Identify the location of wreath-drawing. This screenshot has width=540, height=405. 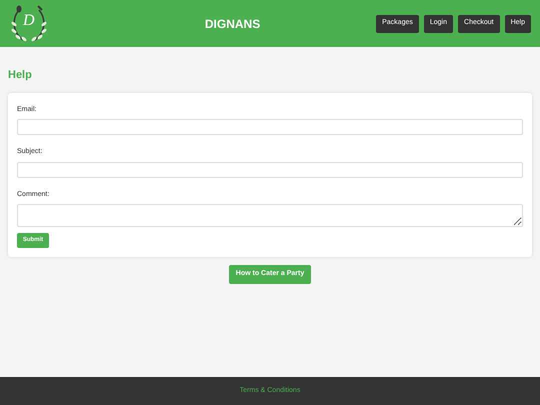
(29, 24).